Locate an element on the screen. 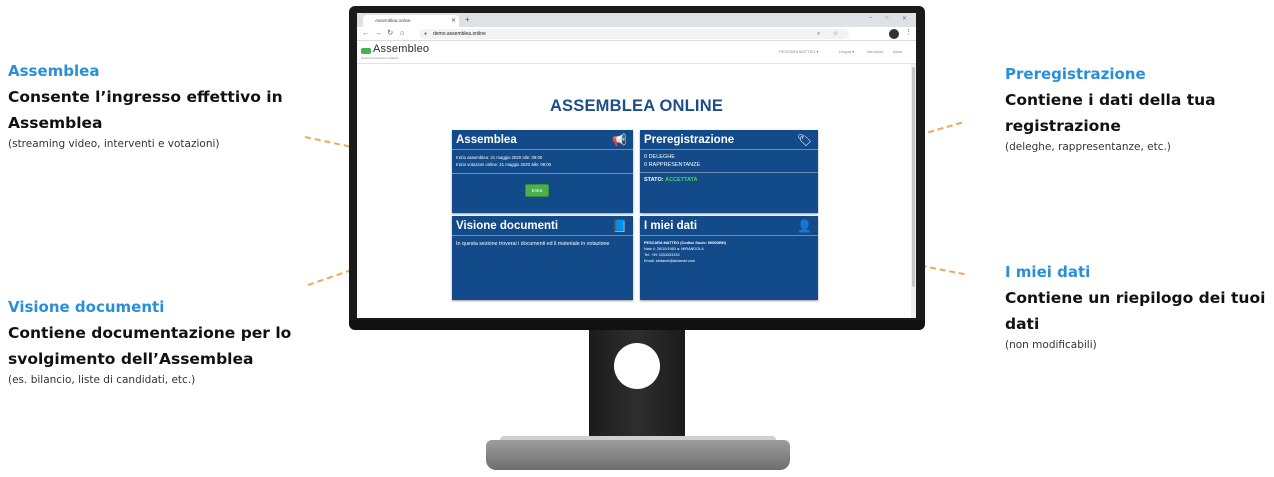 The height and width of the screenshot is (477, 1274). representations-count: 0 RAPPRESENTANZE is located at coordinates (672, 164).